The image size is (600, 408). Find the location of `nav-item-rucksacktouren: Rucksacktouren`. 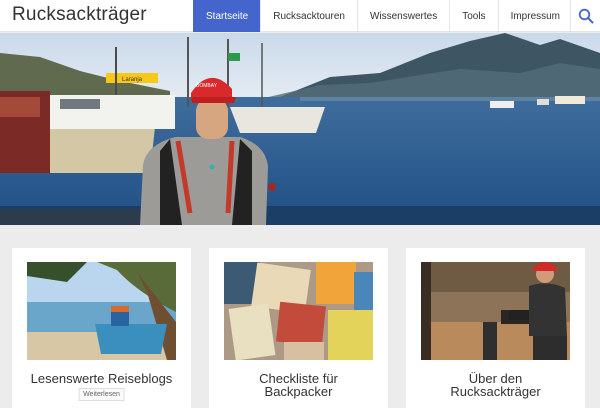

nav-item-rucksacktouren: Rucksacktouren is located at coordinates (308, 16).